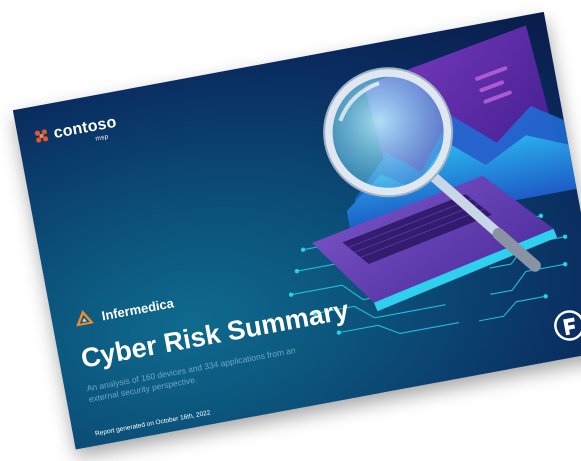 This screenshot has height=461, width=581. Describe the element at coordinates (153, 423) in the screenshot. I see `report-generated-date: Report generated on October 16th, 2022` at that location.